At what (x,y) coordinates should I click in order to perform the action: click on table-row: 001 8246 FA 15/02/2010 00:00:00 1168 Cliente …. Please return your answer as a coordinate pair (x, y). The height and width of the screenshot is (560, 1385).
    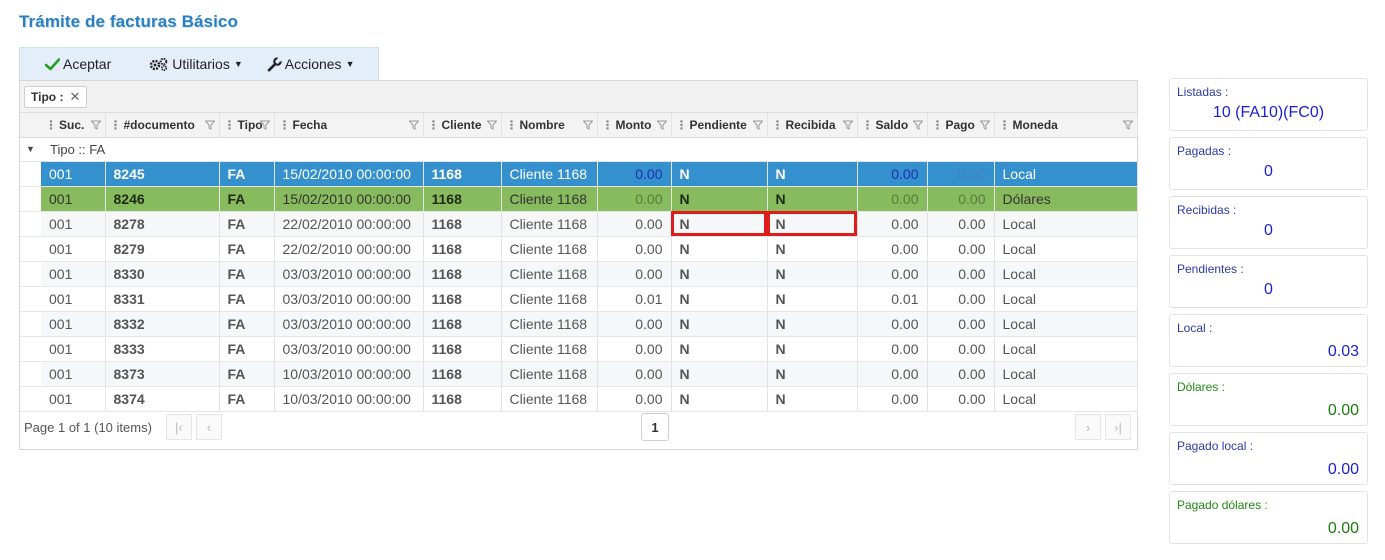
    Looking at the image, I should click on (579, 199).